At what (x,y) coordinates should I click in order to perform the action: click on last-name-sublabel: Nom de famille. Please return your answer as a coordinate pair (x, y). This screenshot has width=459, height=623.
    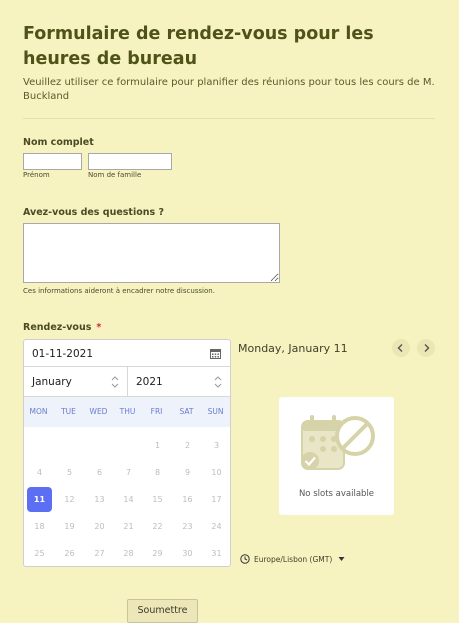
    Looking at the image, I should click on (115, 175).